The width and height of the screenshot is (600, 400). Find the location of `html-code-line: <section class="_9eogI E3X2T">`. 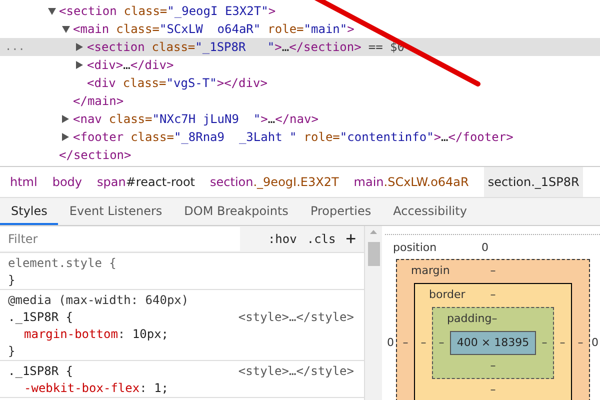

html-code-line: <section class="_9eogI E3X2T"> is located at coordinates (167, 11).